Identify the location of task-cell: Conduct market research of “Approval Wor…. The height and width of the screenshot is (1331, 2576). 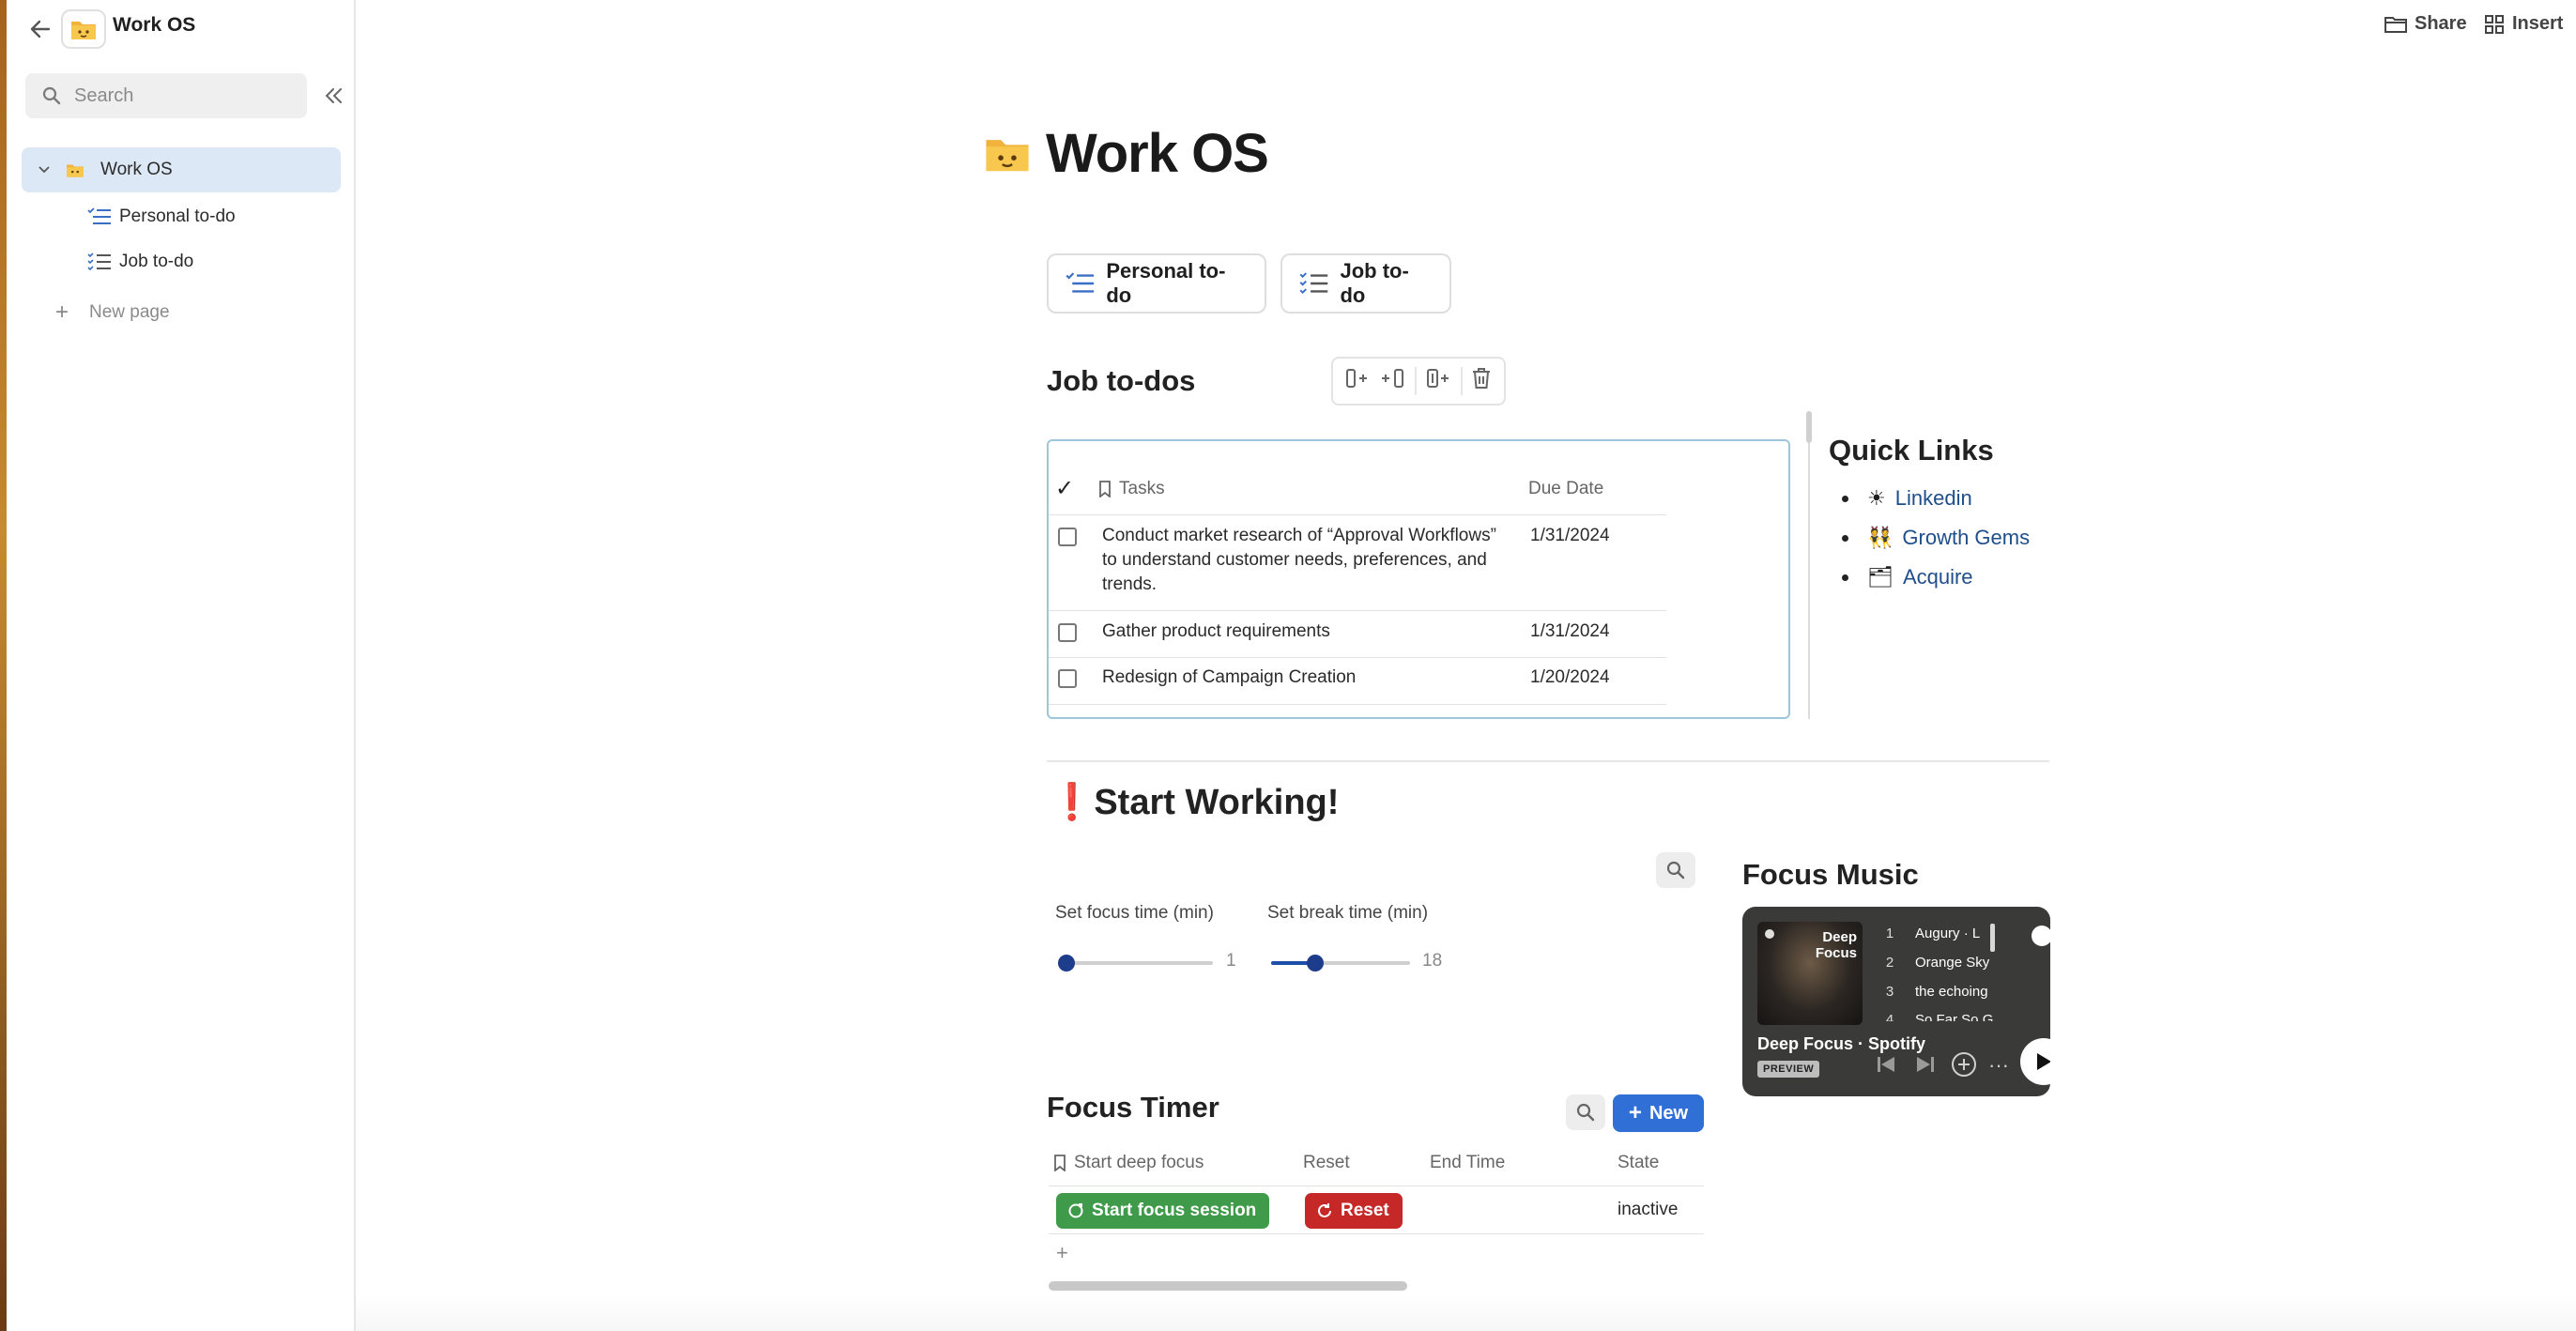
(1309, 560).